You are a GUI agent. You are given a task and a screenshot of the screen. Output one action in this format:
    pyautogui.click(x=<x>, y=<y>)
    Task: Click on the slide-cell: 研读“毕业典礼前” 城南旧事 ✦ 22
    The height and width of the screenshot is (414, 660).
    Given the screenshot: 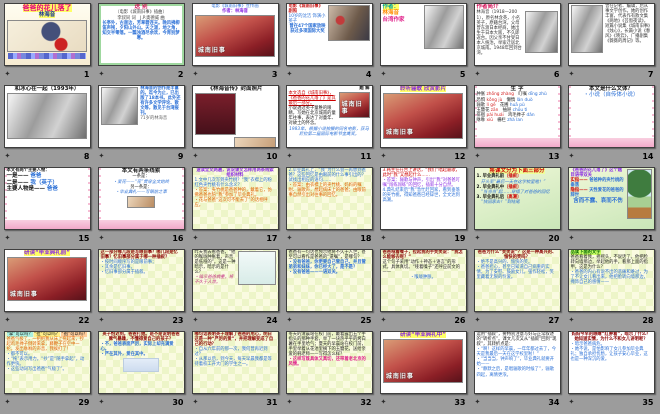 What is the action you would take?
    pyautogui.click(x=47, y=290)
    